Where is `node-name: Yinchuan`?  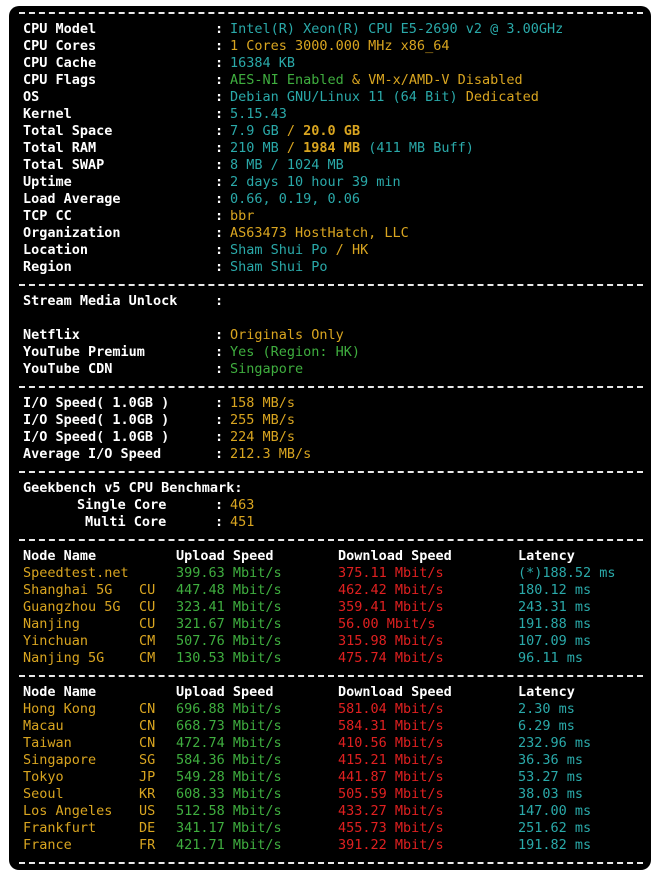 node-name: Yinchuan is located at coordinates (56, 641).